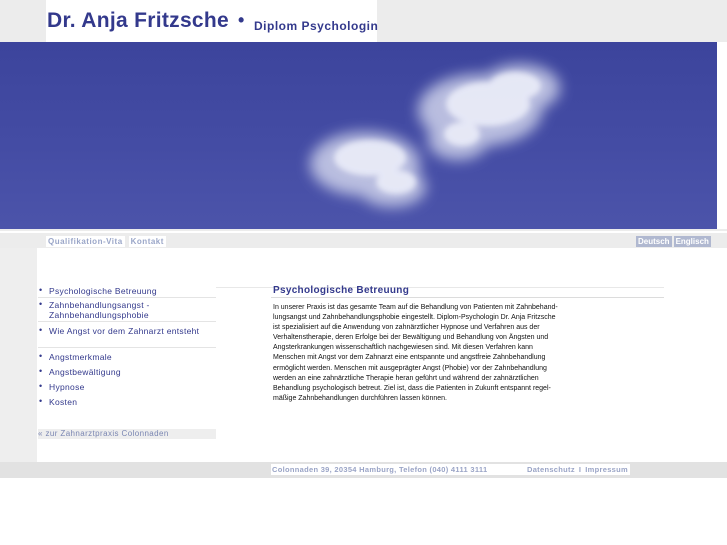 The height and width of the screenshot is (545, 727). What do you see at coordinates (80, 357) in the screenshot?
I see `side-nav-label: Angstmerkmale` at bounding box center [80, 357].